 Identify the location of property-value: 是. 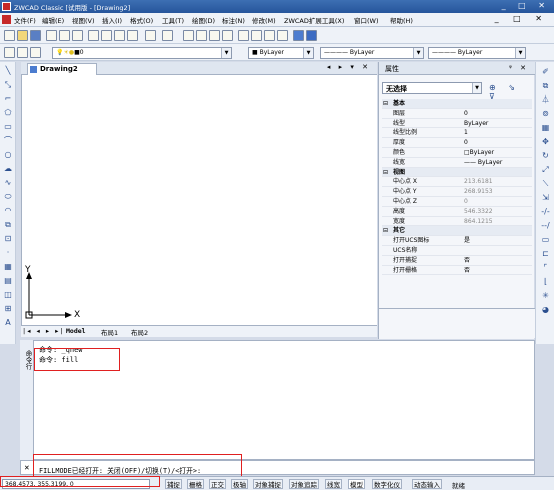
(498, 241).